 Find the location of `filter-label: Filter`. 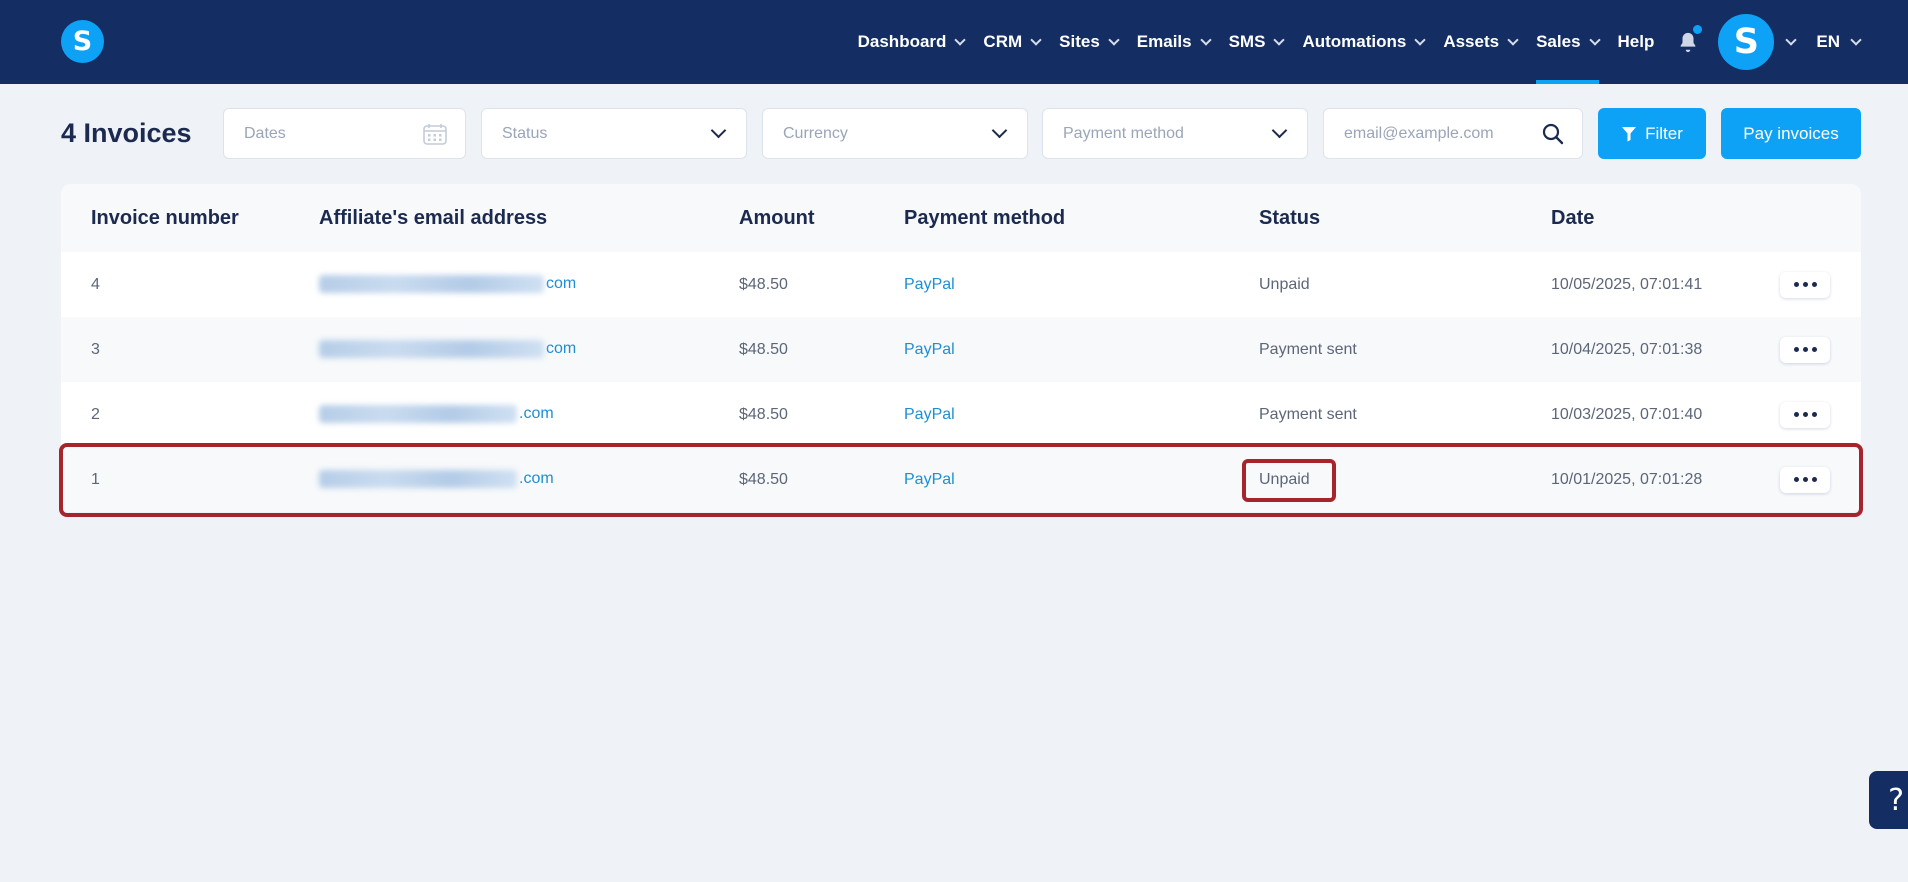

filter-label: Filter is located at coordinates (1664, 133).